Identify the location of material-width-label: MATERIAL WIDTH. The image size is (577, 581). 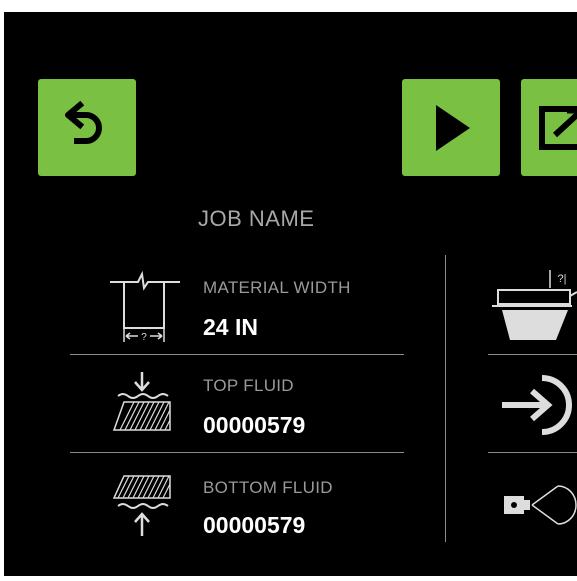
(277, 287).